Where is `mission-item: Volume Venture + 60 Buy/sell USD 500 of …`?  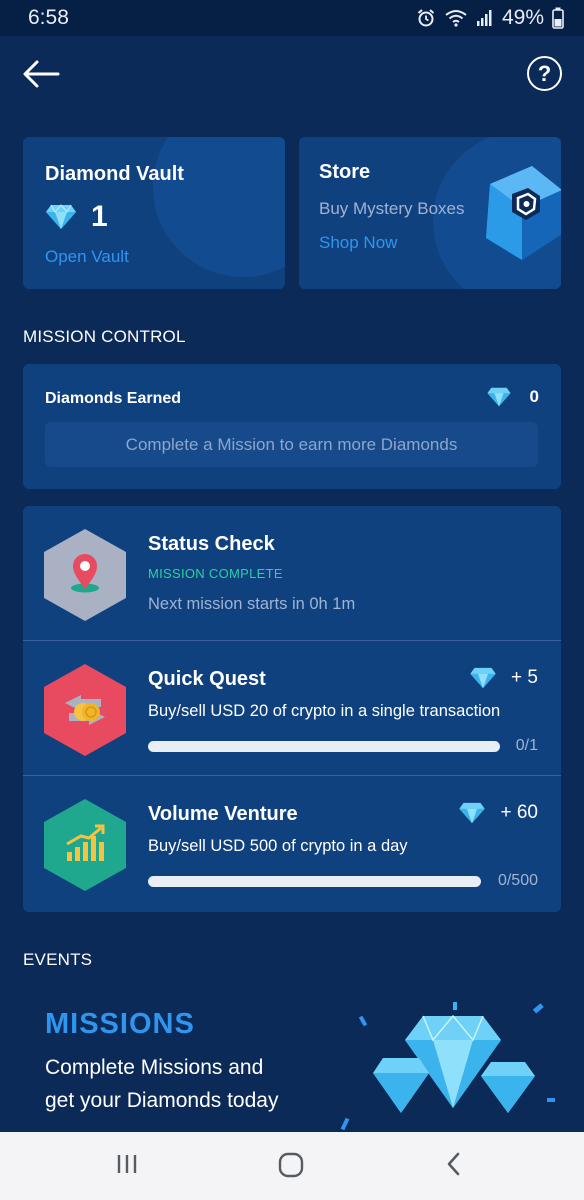
mission-item: Volume Venture + 60 Buy/sell USD 500 of … is located at coordinates (292, 843).